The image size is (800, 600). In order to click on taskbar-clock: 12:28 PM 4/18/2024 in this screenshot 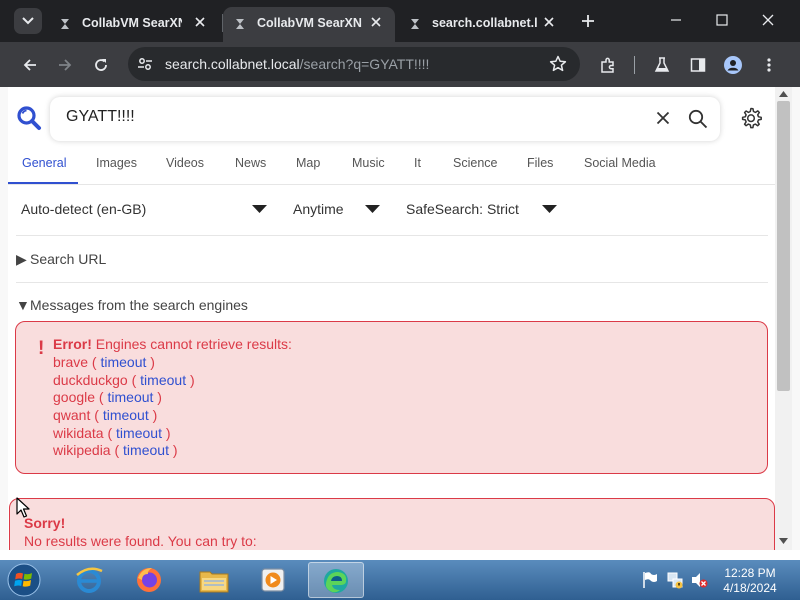, I will do `click(750, 581)`.